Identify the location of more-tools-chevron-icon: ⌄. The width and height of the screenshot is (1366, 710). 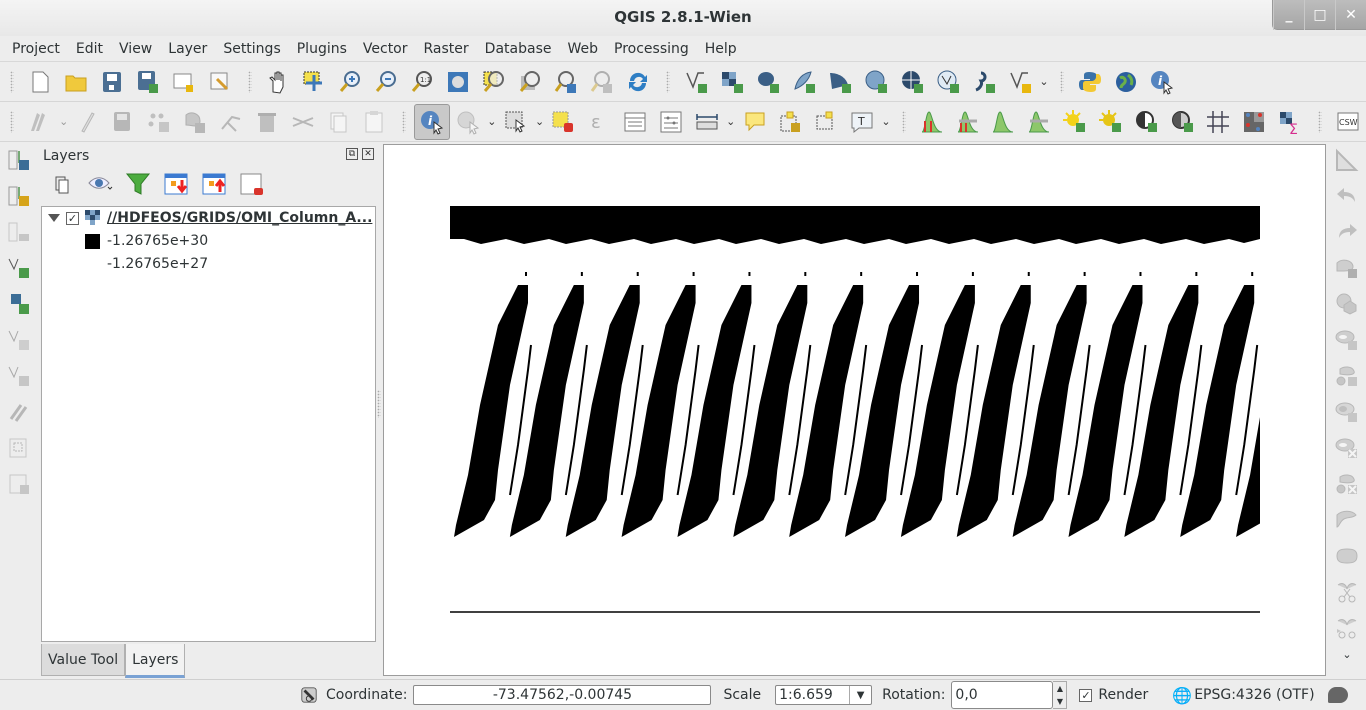
(1347, 654).